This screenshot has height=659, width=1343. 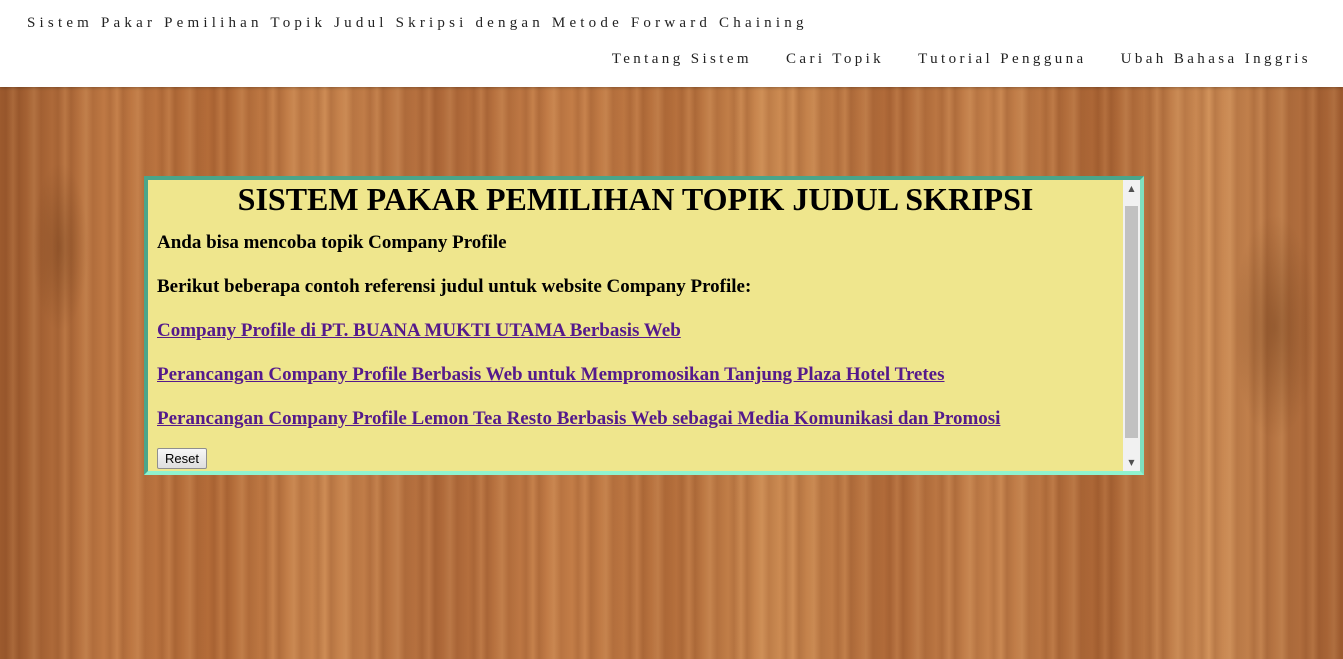 What do you see at coordinates (1131, 322) in the screenshot?
I see `scroll-thumb` at bounding box center [1131, 322].